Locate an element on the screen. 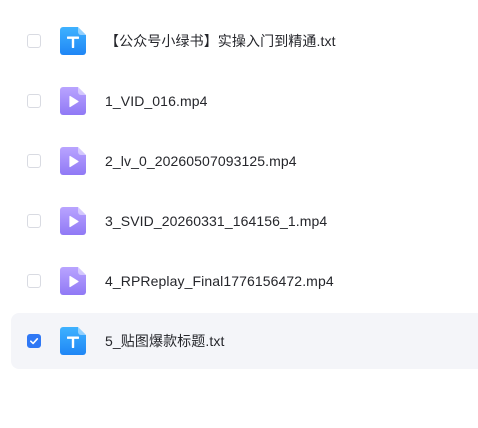 The width and height of the screenshot is (478, 428). file-row-selected: 5_贴图爆款标题.txt is located at coordinates (244, 341).